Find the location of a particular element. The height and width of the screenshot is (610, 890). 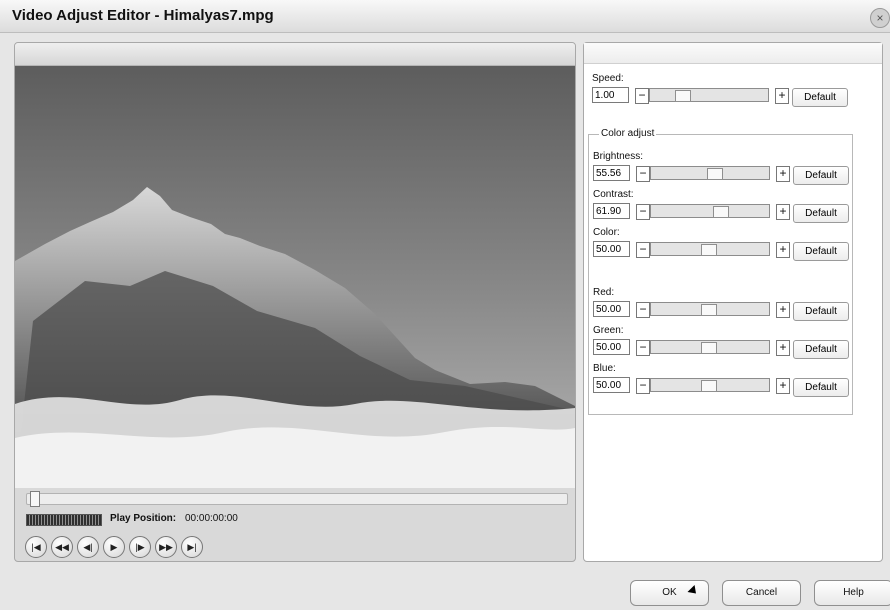

green-default-button: Default is located at coordinates (821, 349).